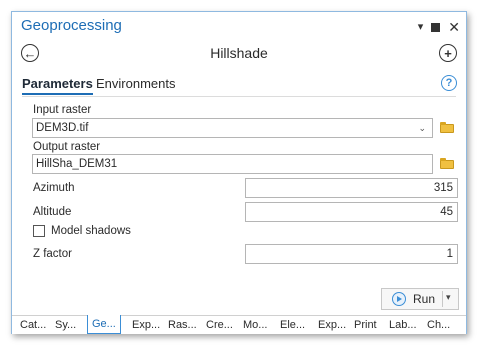 The image size is (479, 346). What do you see at coordinates (448, 53) in the screenshot?
I see `add-icon: +` at bounding box center [448, 53].